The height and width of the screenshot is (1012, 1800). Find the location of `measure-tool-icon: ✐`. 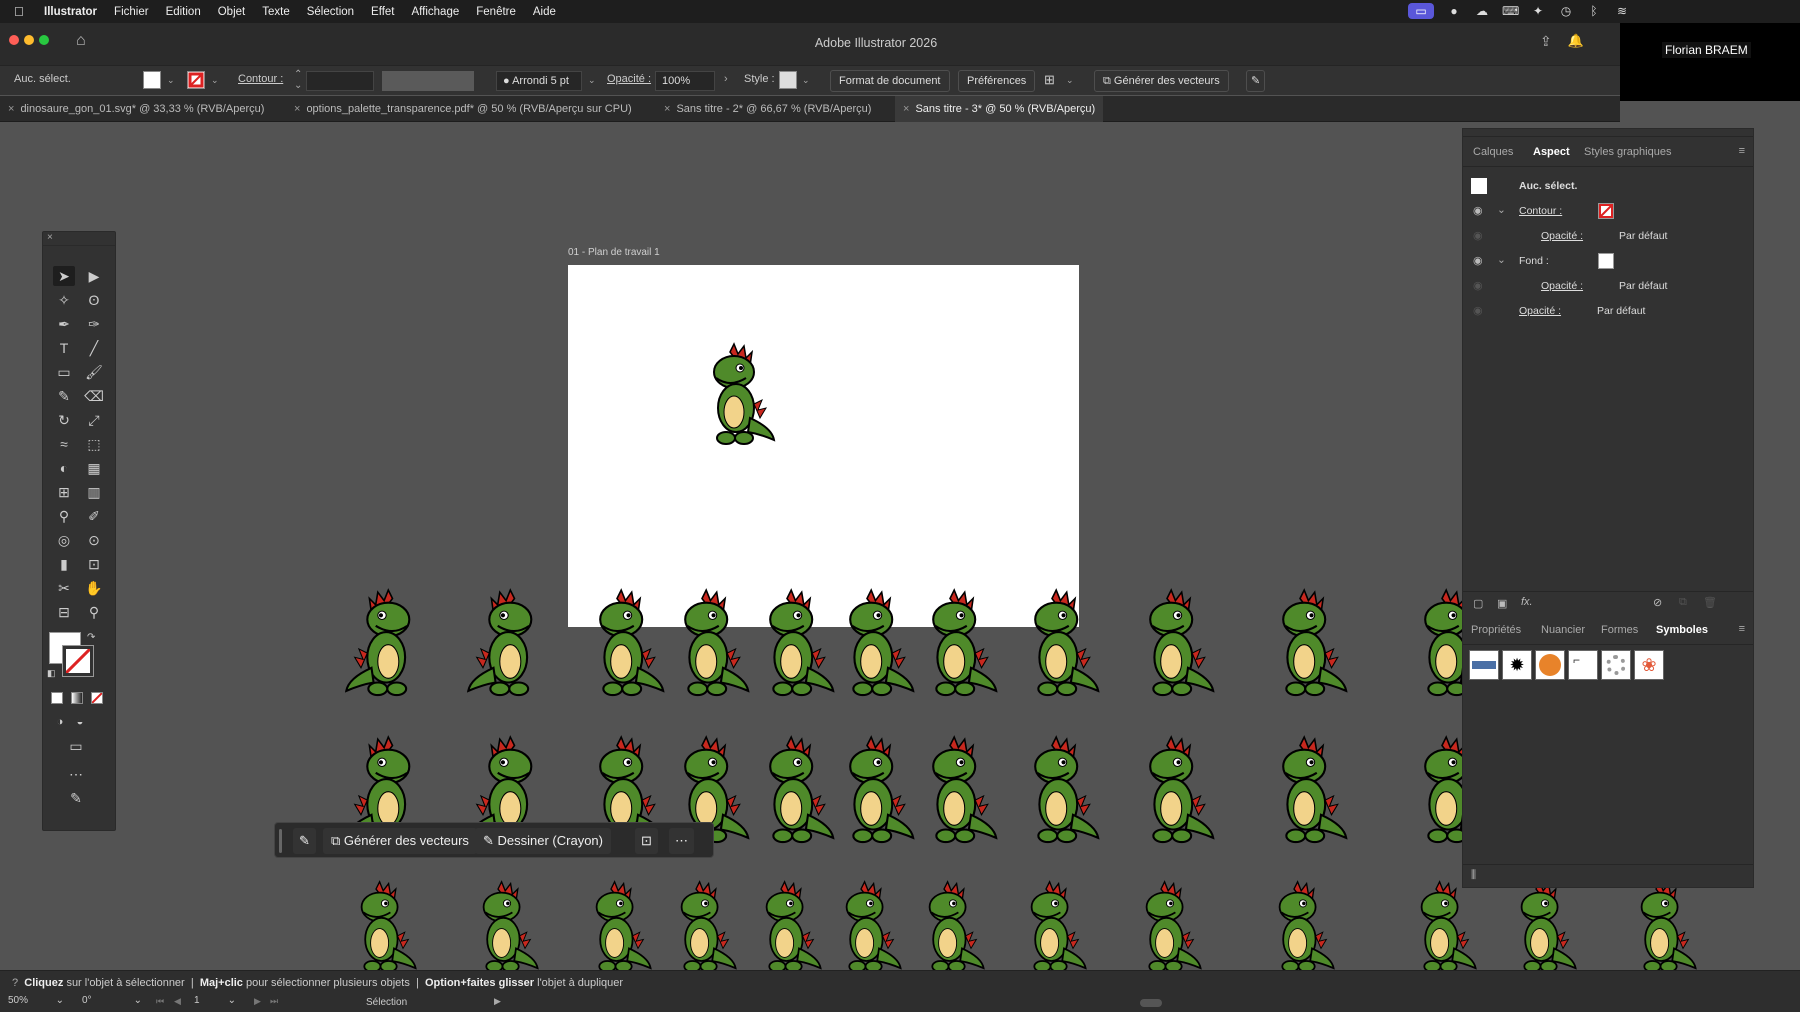

measure-tool-icon: ✐ is located at coordinates (94, 516).